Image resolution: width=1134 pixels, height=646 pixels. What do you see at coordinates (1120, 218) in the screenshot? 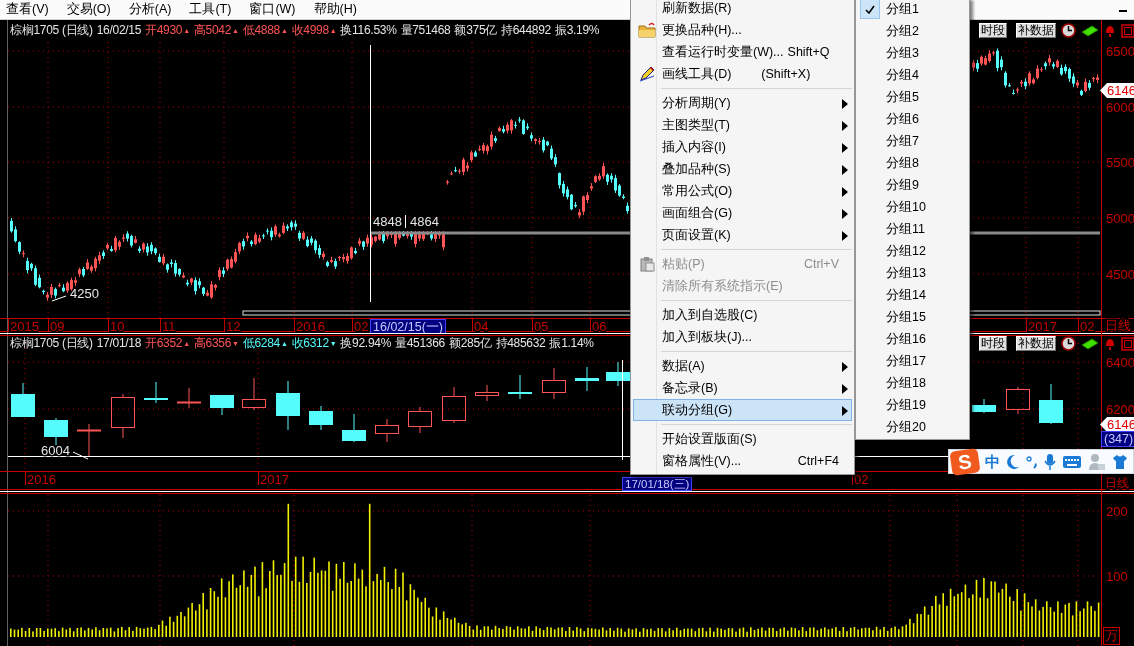
I see `axis-label: 5000` at bounding box center [1120, 218].